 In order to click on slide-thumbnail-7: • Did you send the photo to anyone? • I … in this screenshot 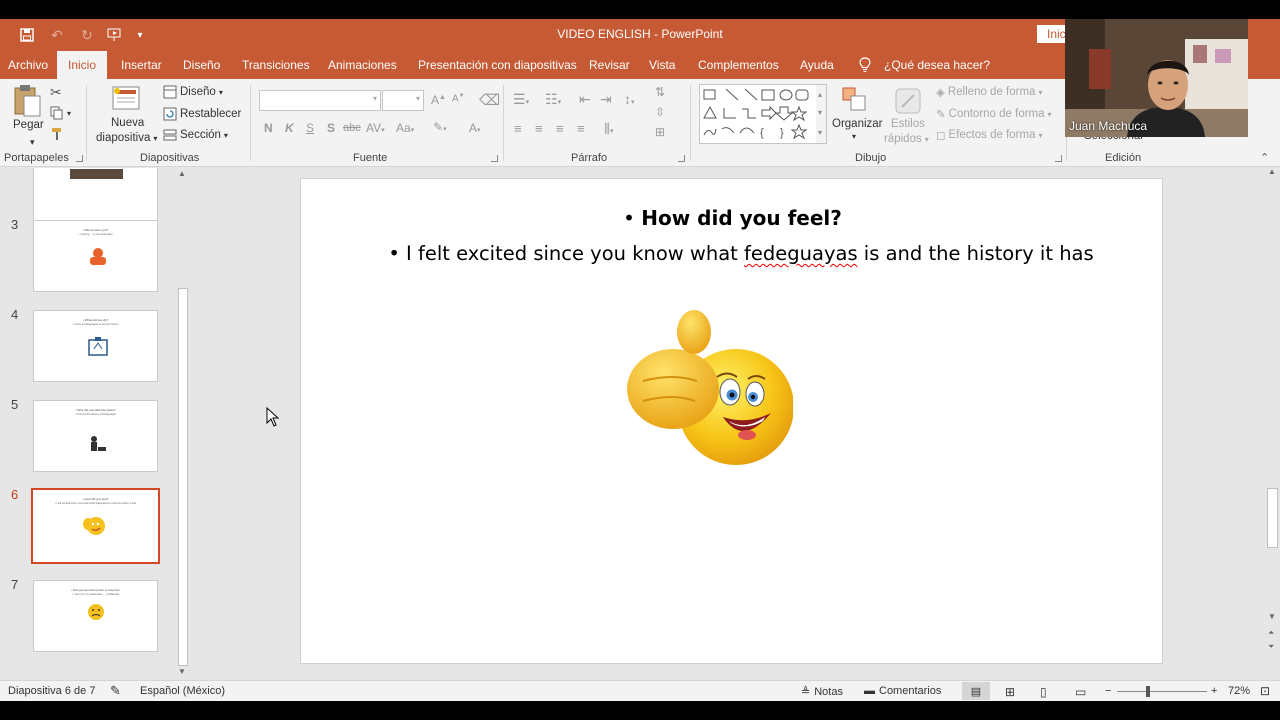, I will do `click(95, 616)`.